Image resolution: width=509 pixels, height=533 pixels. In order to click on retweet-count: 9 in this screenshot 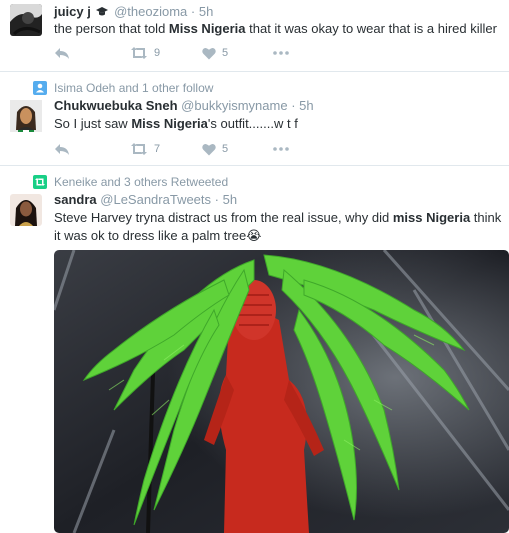, I will do `click(157, 53)`.